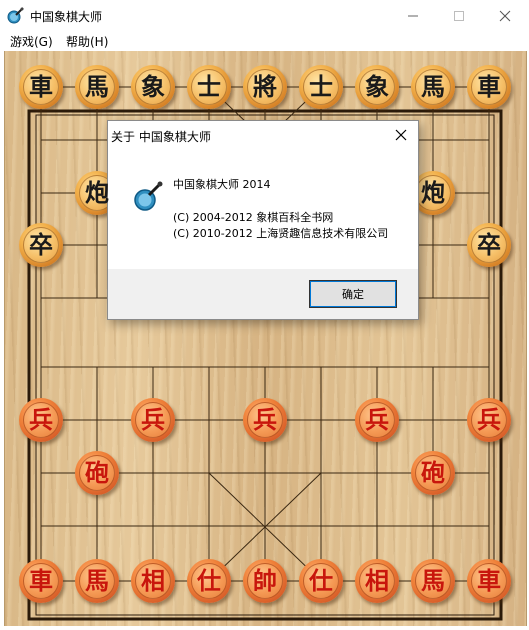 The height and width of the screenshot is (630, 529). Describe the element at coordinates (263, 294) in the screenshot. I see `dialog-footer: 确定` at that location.